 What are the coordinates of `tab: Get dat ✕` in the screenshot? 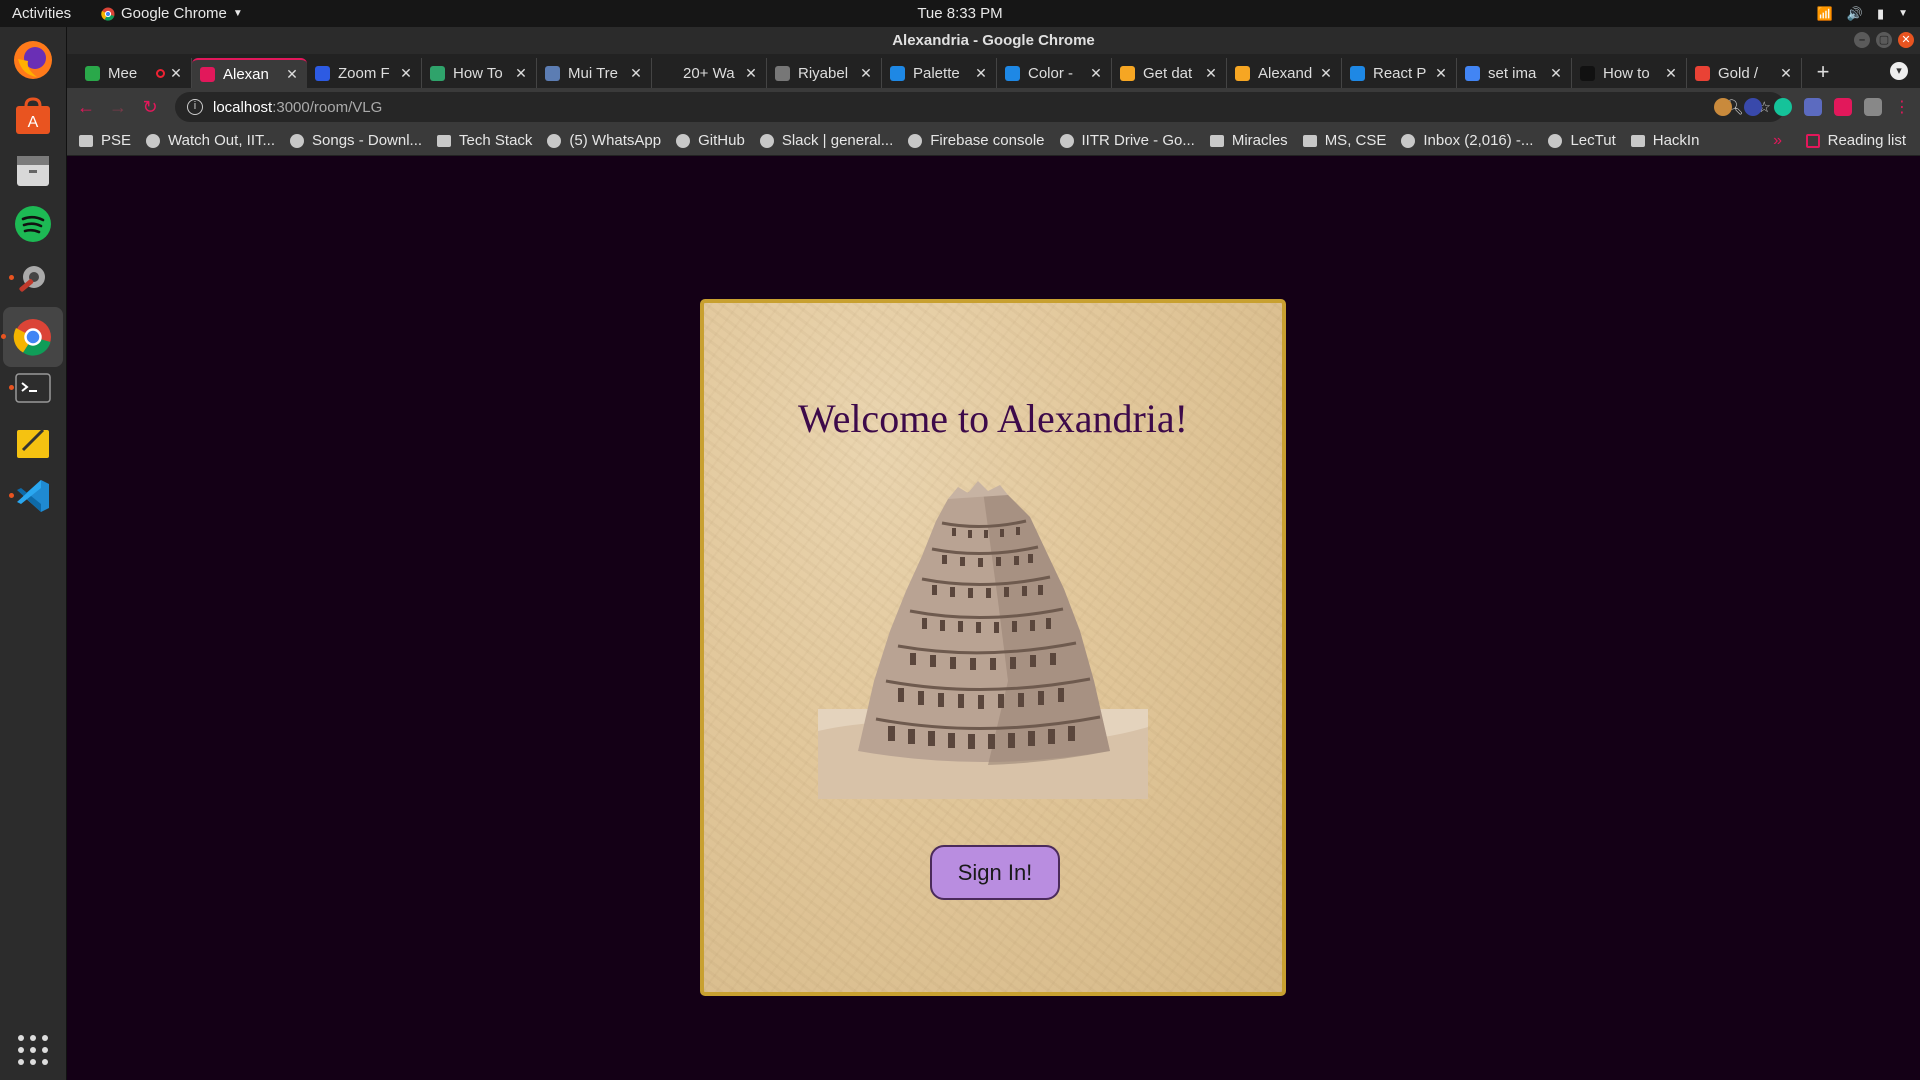 It's located at (1169, 73).